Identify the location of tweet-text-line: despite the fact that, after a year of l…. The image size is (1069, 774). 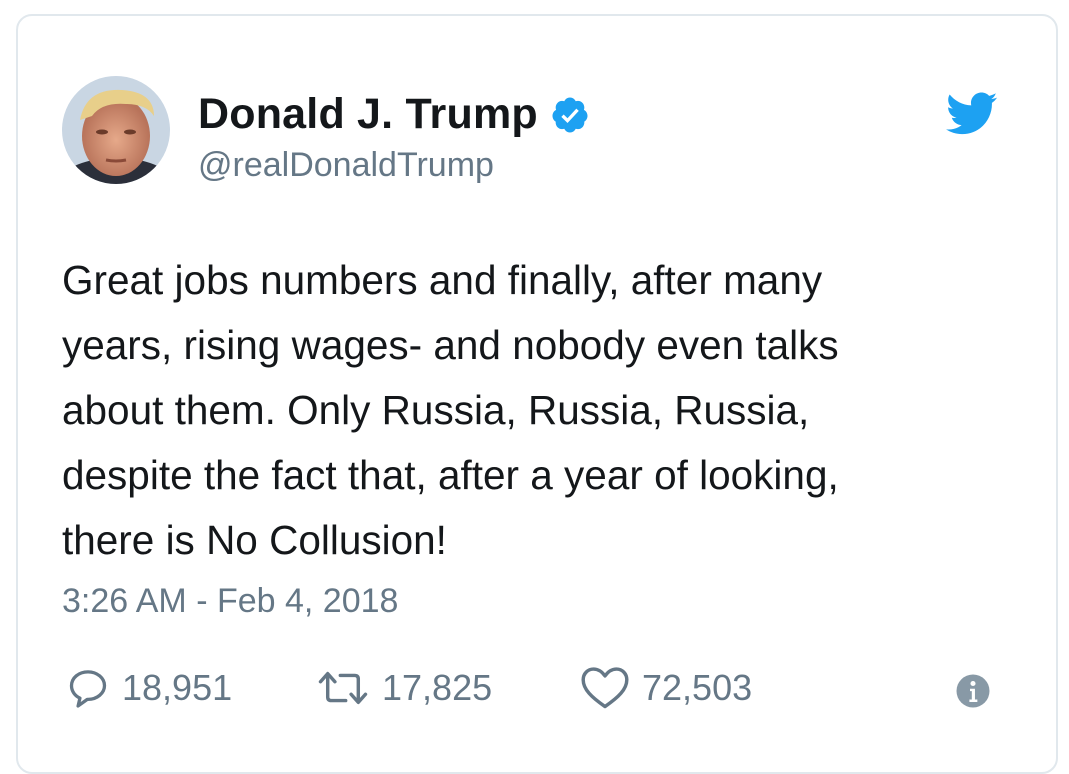
(450, 475).